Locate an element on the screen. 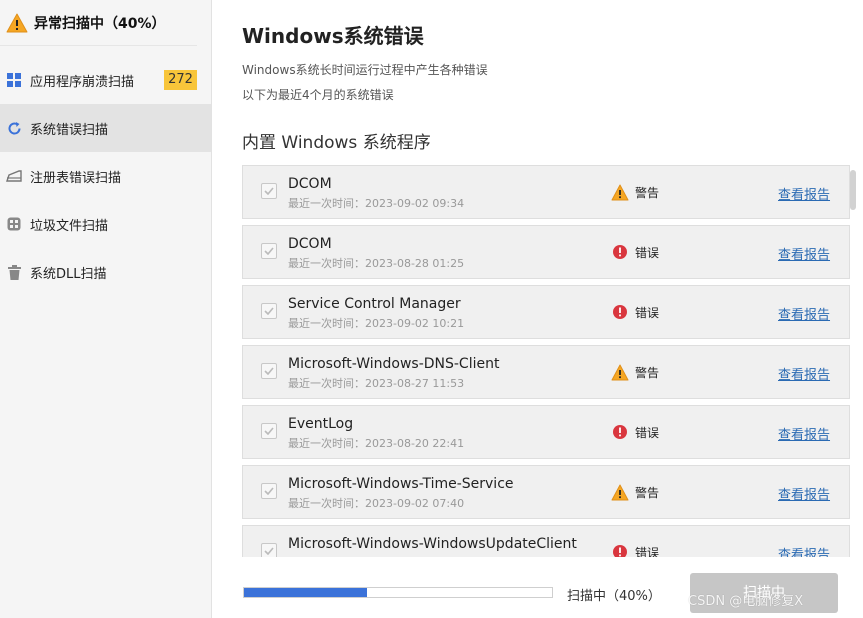 The width and height of the screenshot is (863, 618). watermark: CSDN @电脑修复X is located at coordinates (746, 601).